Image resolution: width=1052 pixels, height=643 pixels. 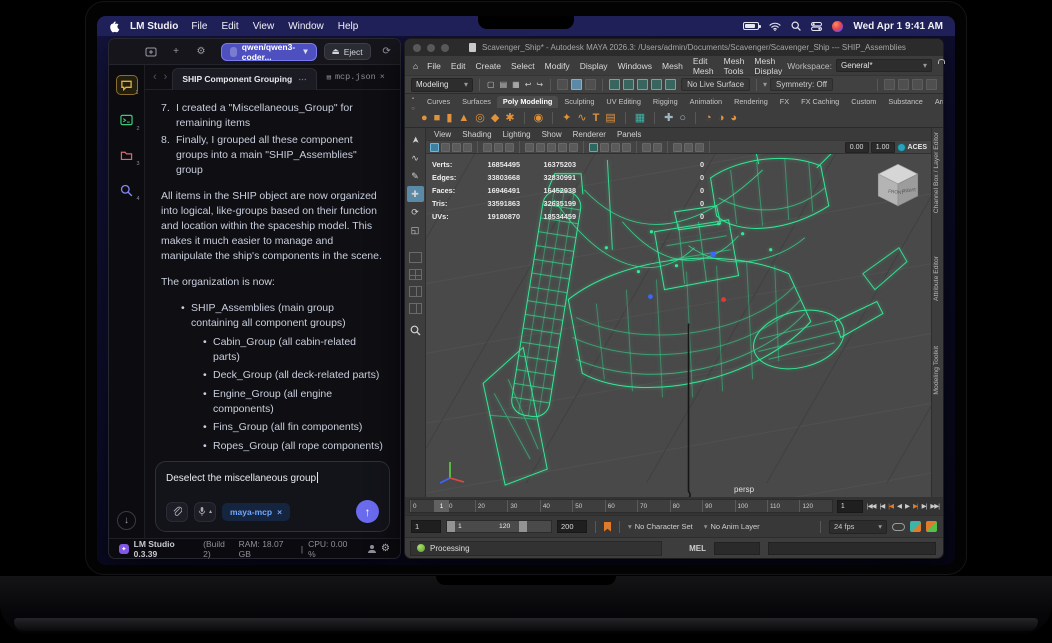 I want to click on apple-menu-icon, so click(x=114, y=26).